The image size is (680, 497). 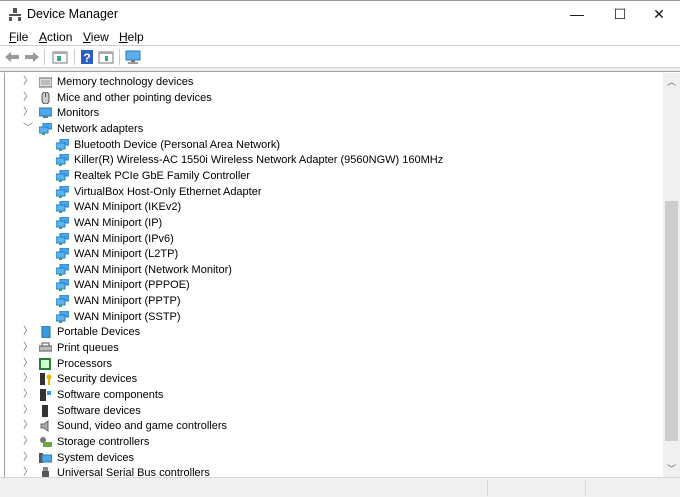 What do you see at coordinates (330, 176) in the screenshot?
I see `tree-device: Realtek PCIe GbE Family Controller` at bounding box center [330, 176].